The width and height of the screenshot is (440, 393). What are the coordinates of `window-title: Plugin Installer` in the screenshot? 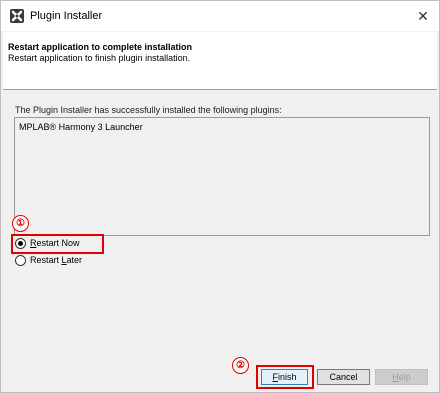 It's located at (66, 16).